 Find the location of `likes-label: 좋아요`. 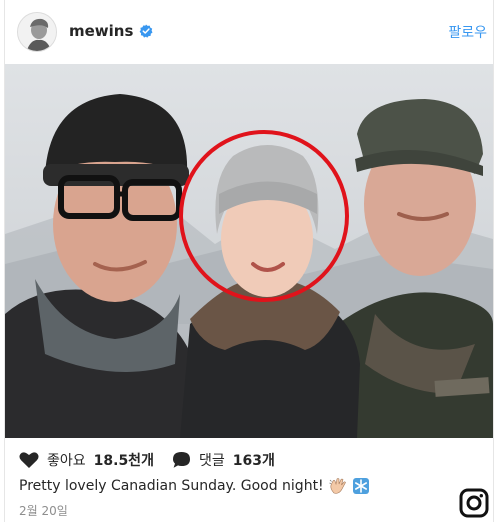

likes-label: 좋아요 is located at coordinates (66, 461).